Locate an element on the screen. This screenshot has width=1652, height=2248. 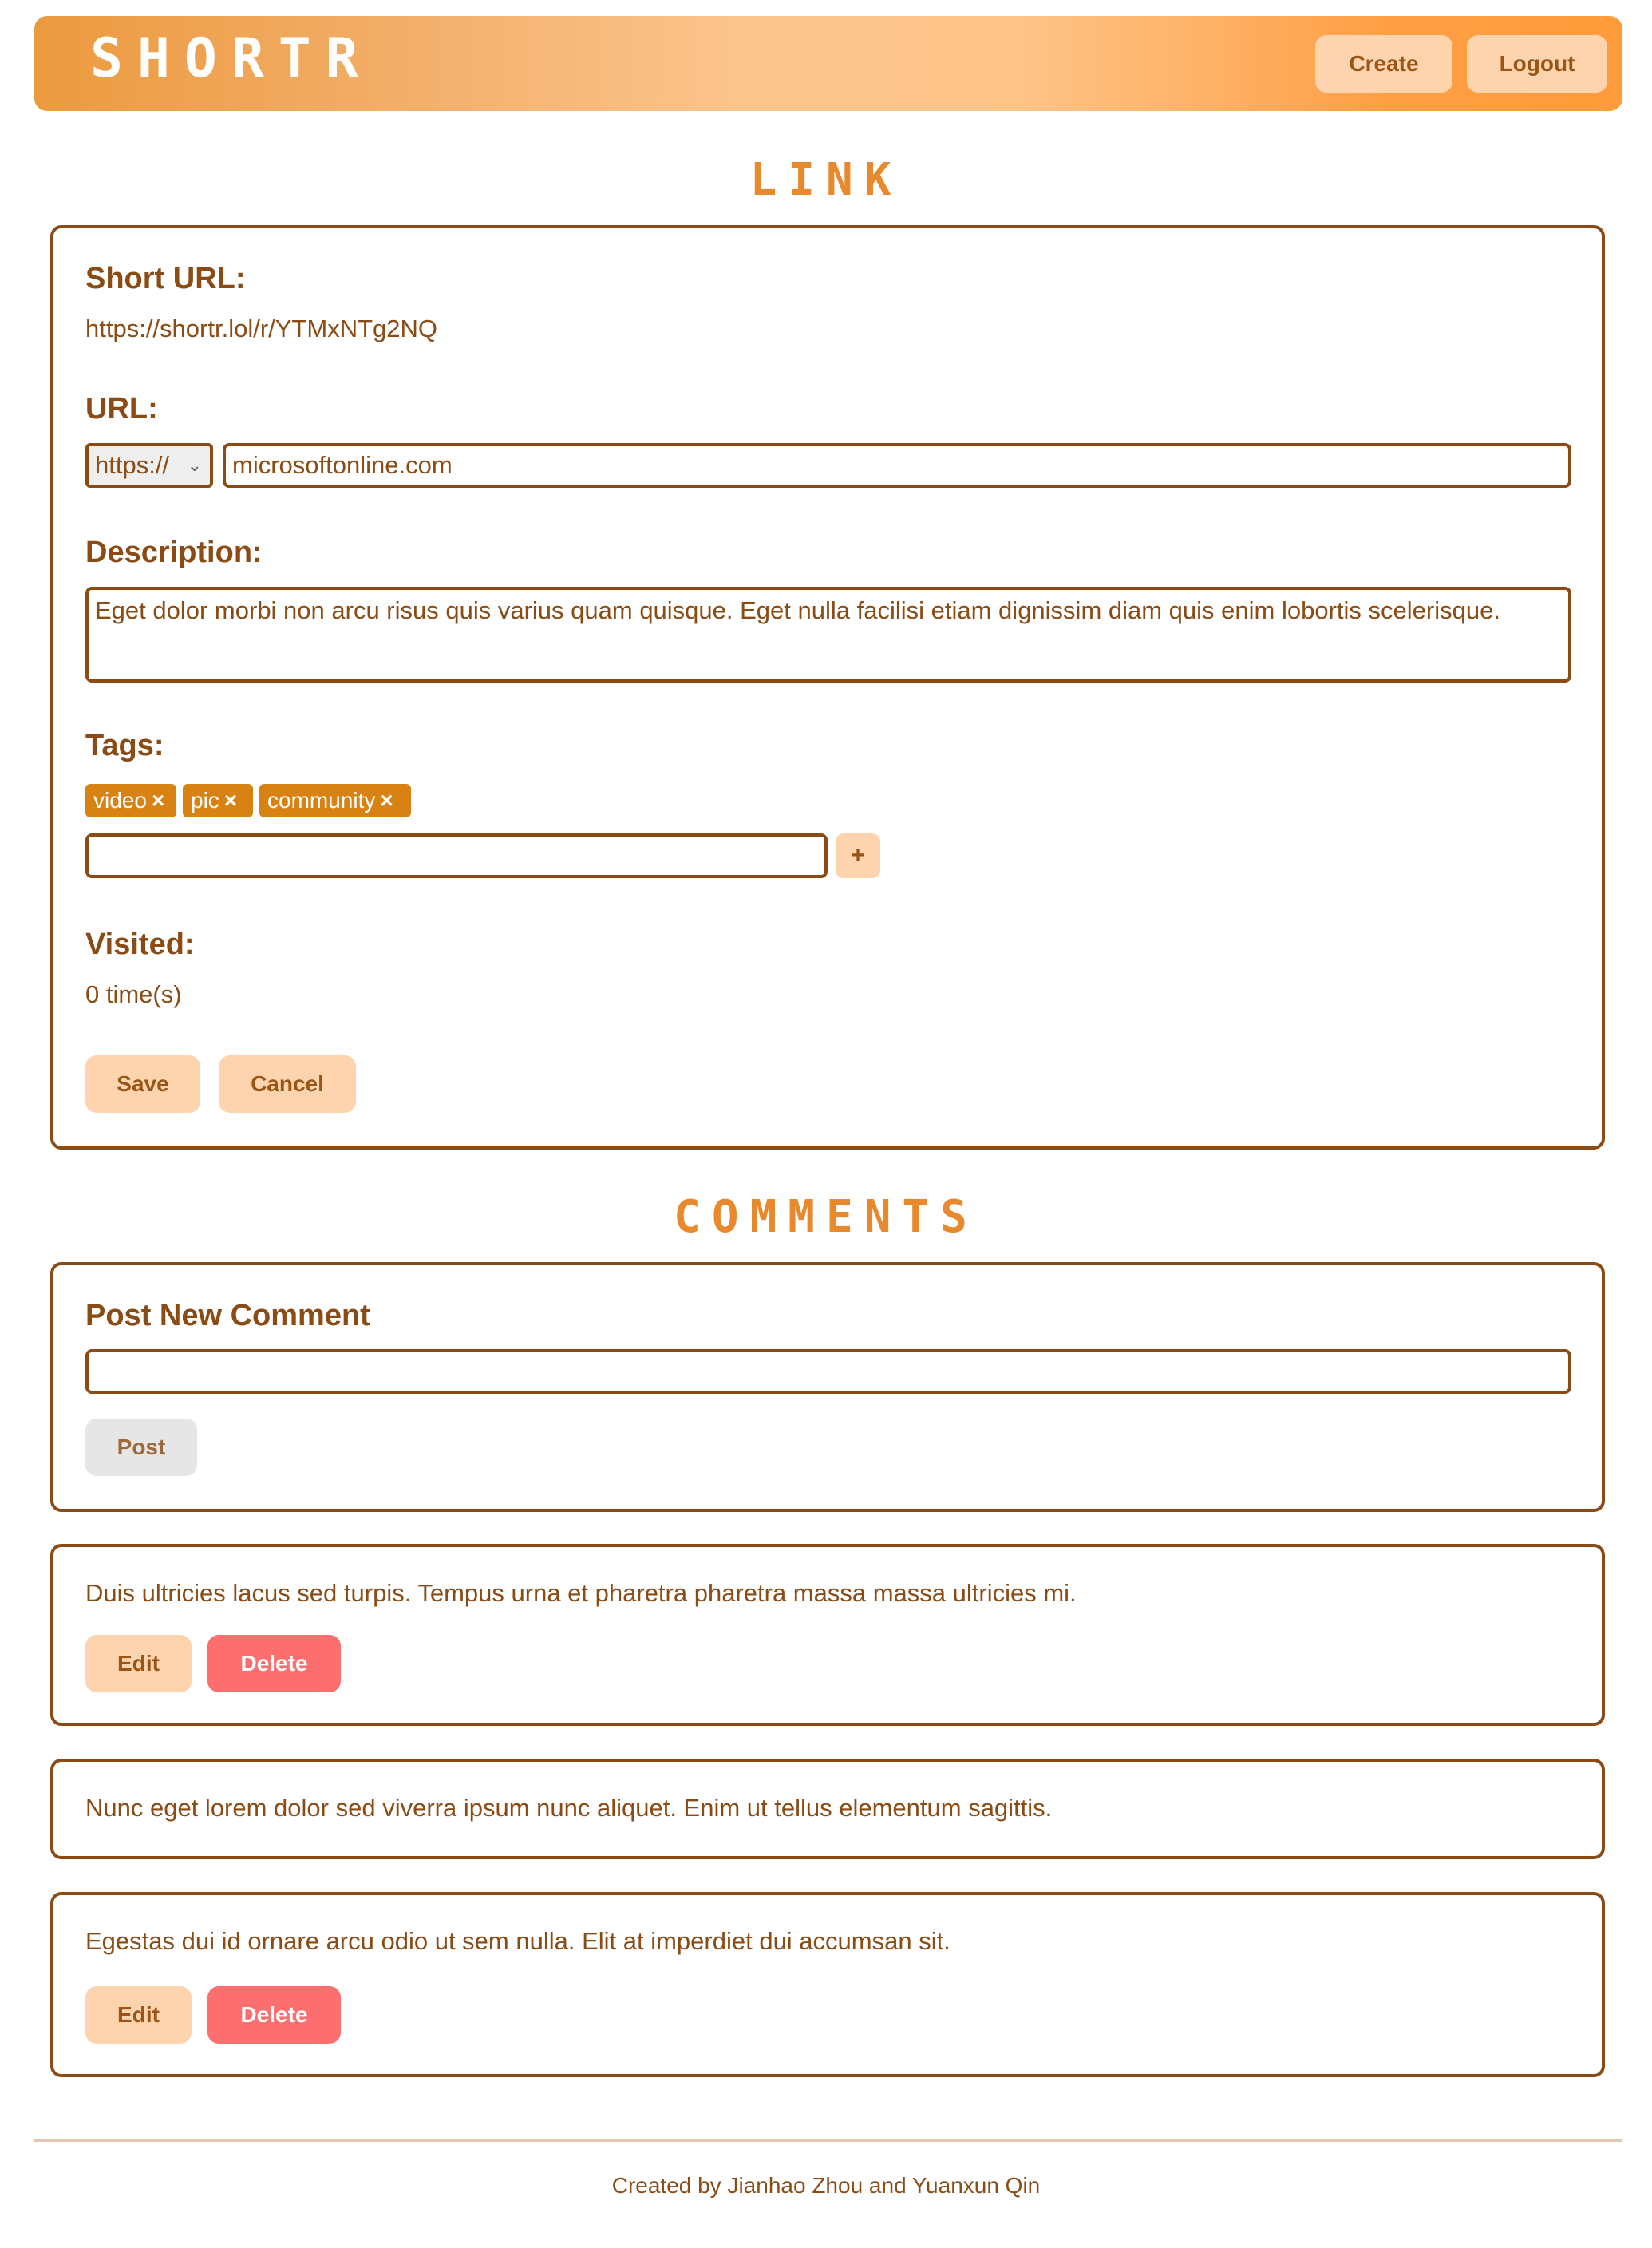
tag-label: video is located at coordinates (120, 800).